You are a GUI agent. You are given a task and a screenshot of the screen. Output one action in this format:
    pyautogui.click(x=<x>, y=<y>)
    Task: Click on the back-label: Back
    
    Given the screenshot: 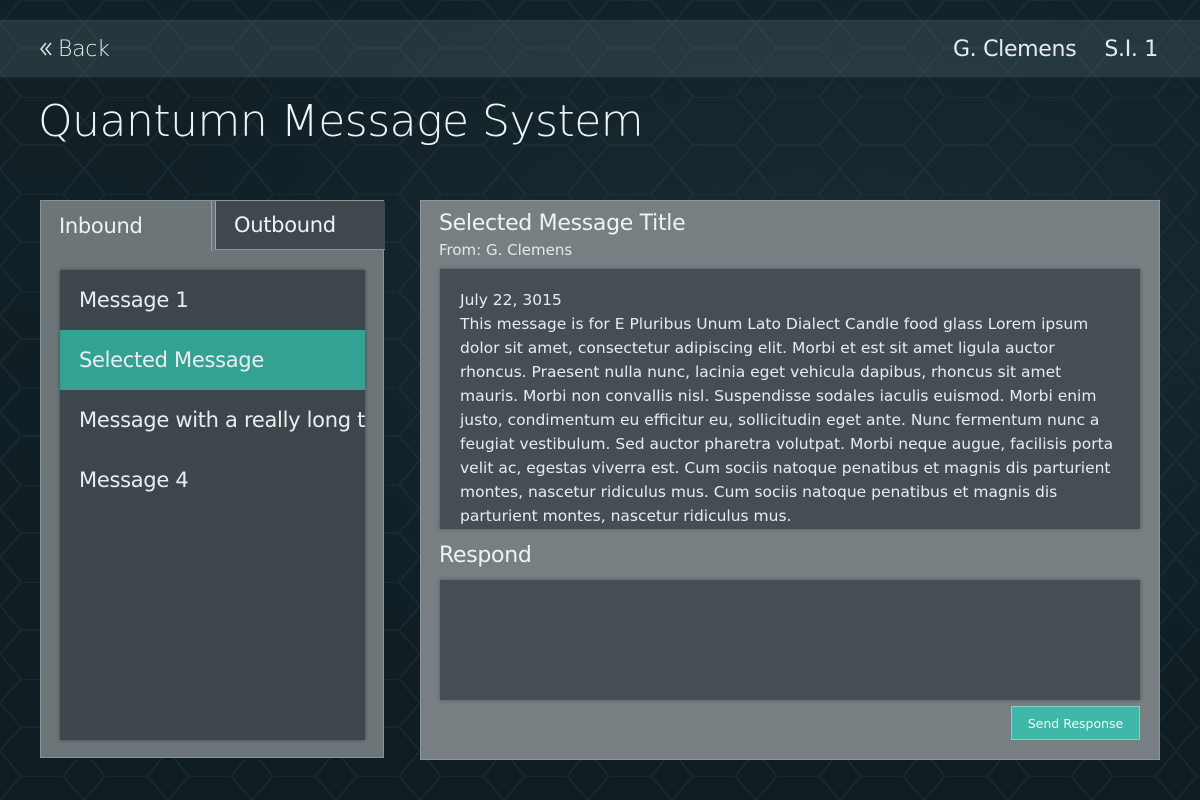 What is the action you would take?
    pyautogui.click(x=84, y=49)
    